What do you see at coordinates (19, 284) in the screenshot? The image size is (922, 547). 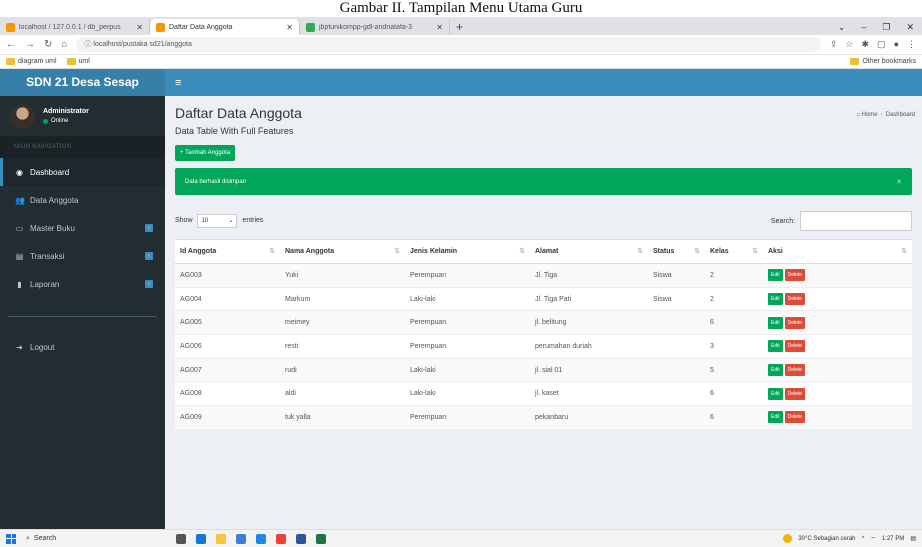 I see `book-icon: ▮` at bounding box center [19, 284].